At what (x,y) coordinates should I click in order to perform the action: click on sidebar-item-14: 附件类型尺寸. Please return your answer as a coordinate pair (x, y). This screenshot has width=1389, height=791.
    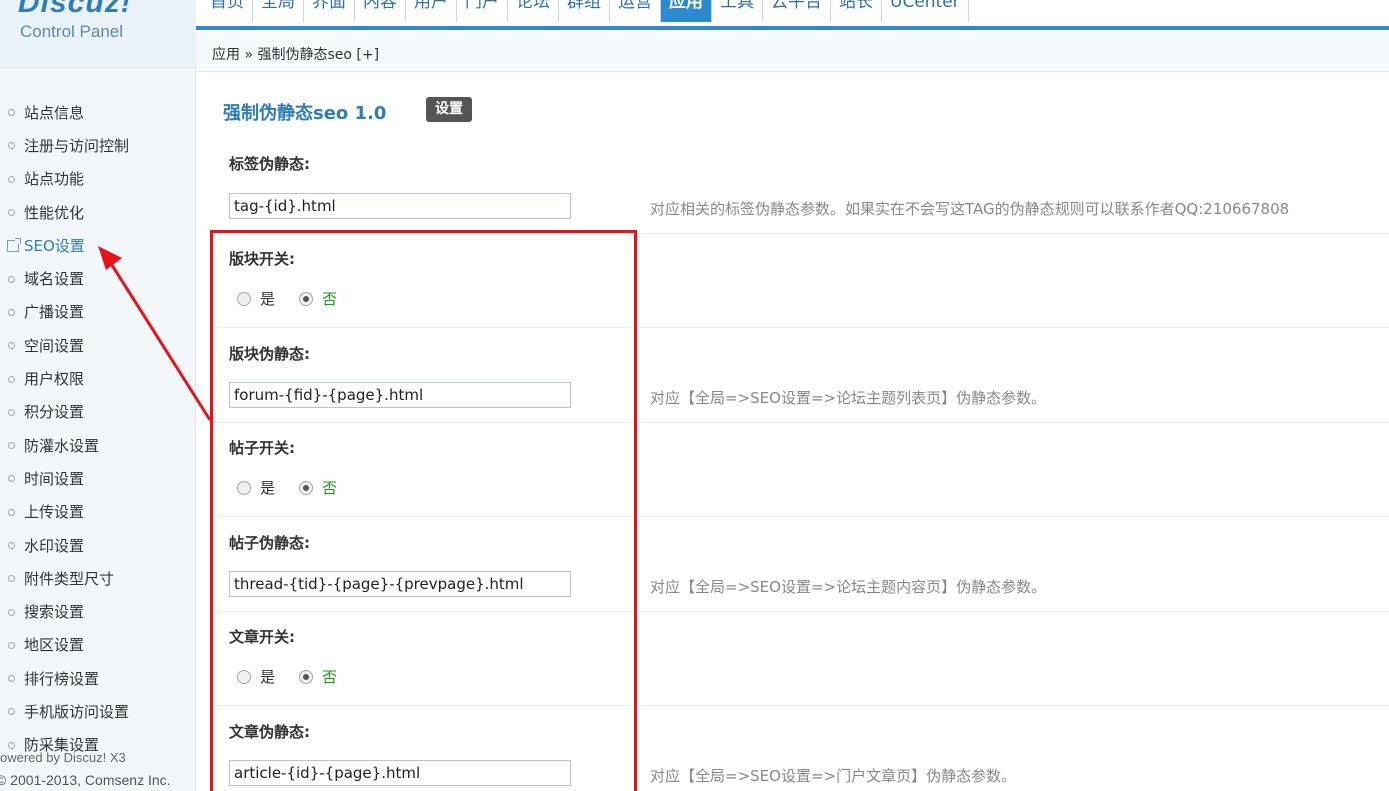
    Looking at the image, I should click on (97, 578).